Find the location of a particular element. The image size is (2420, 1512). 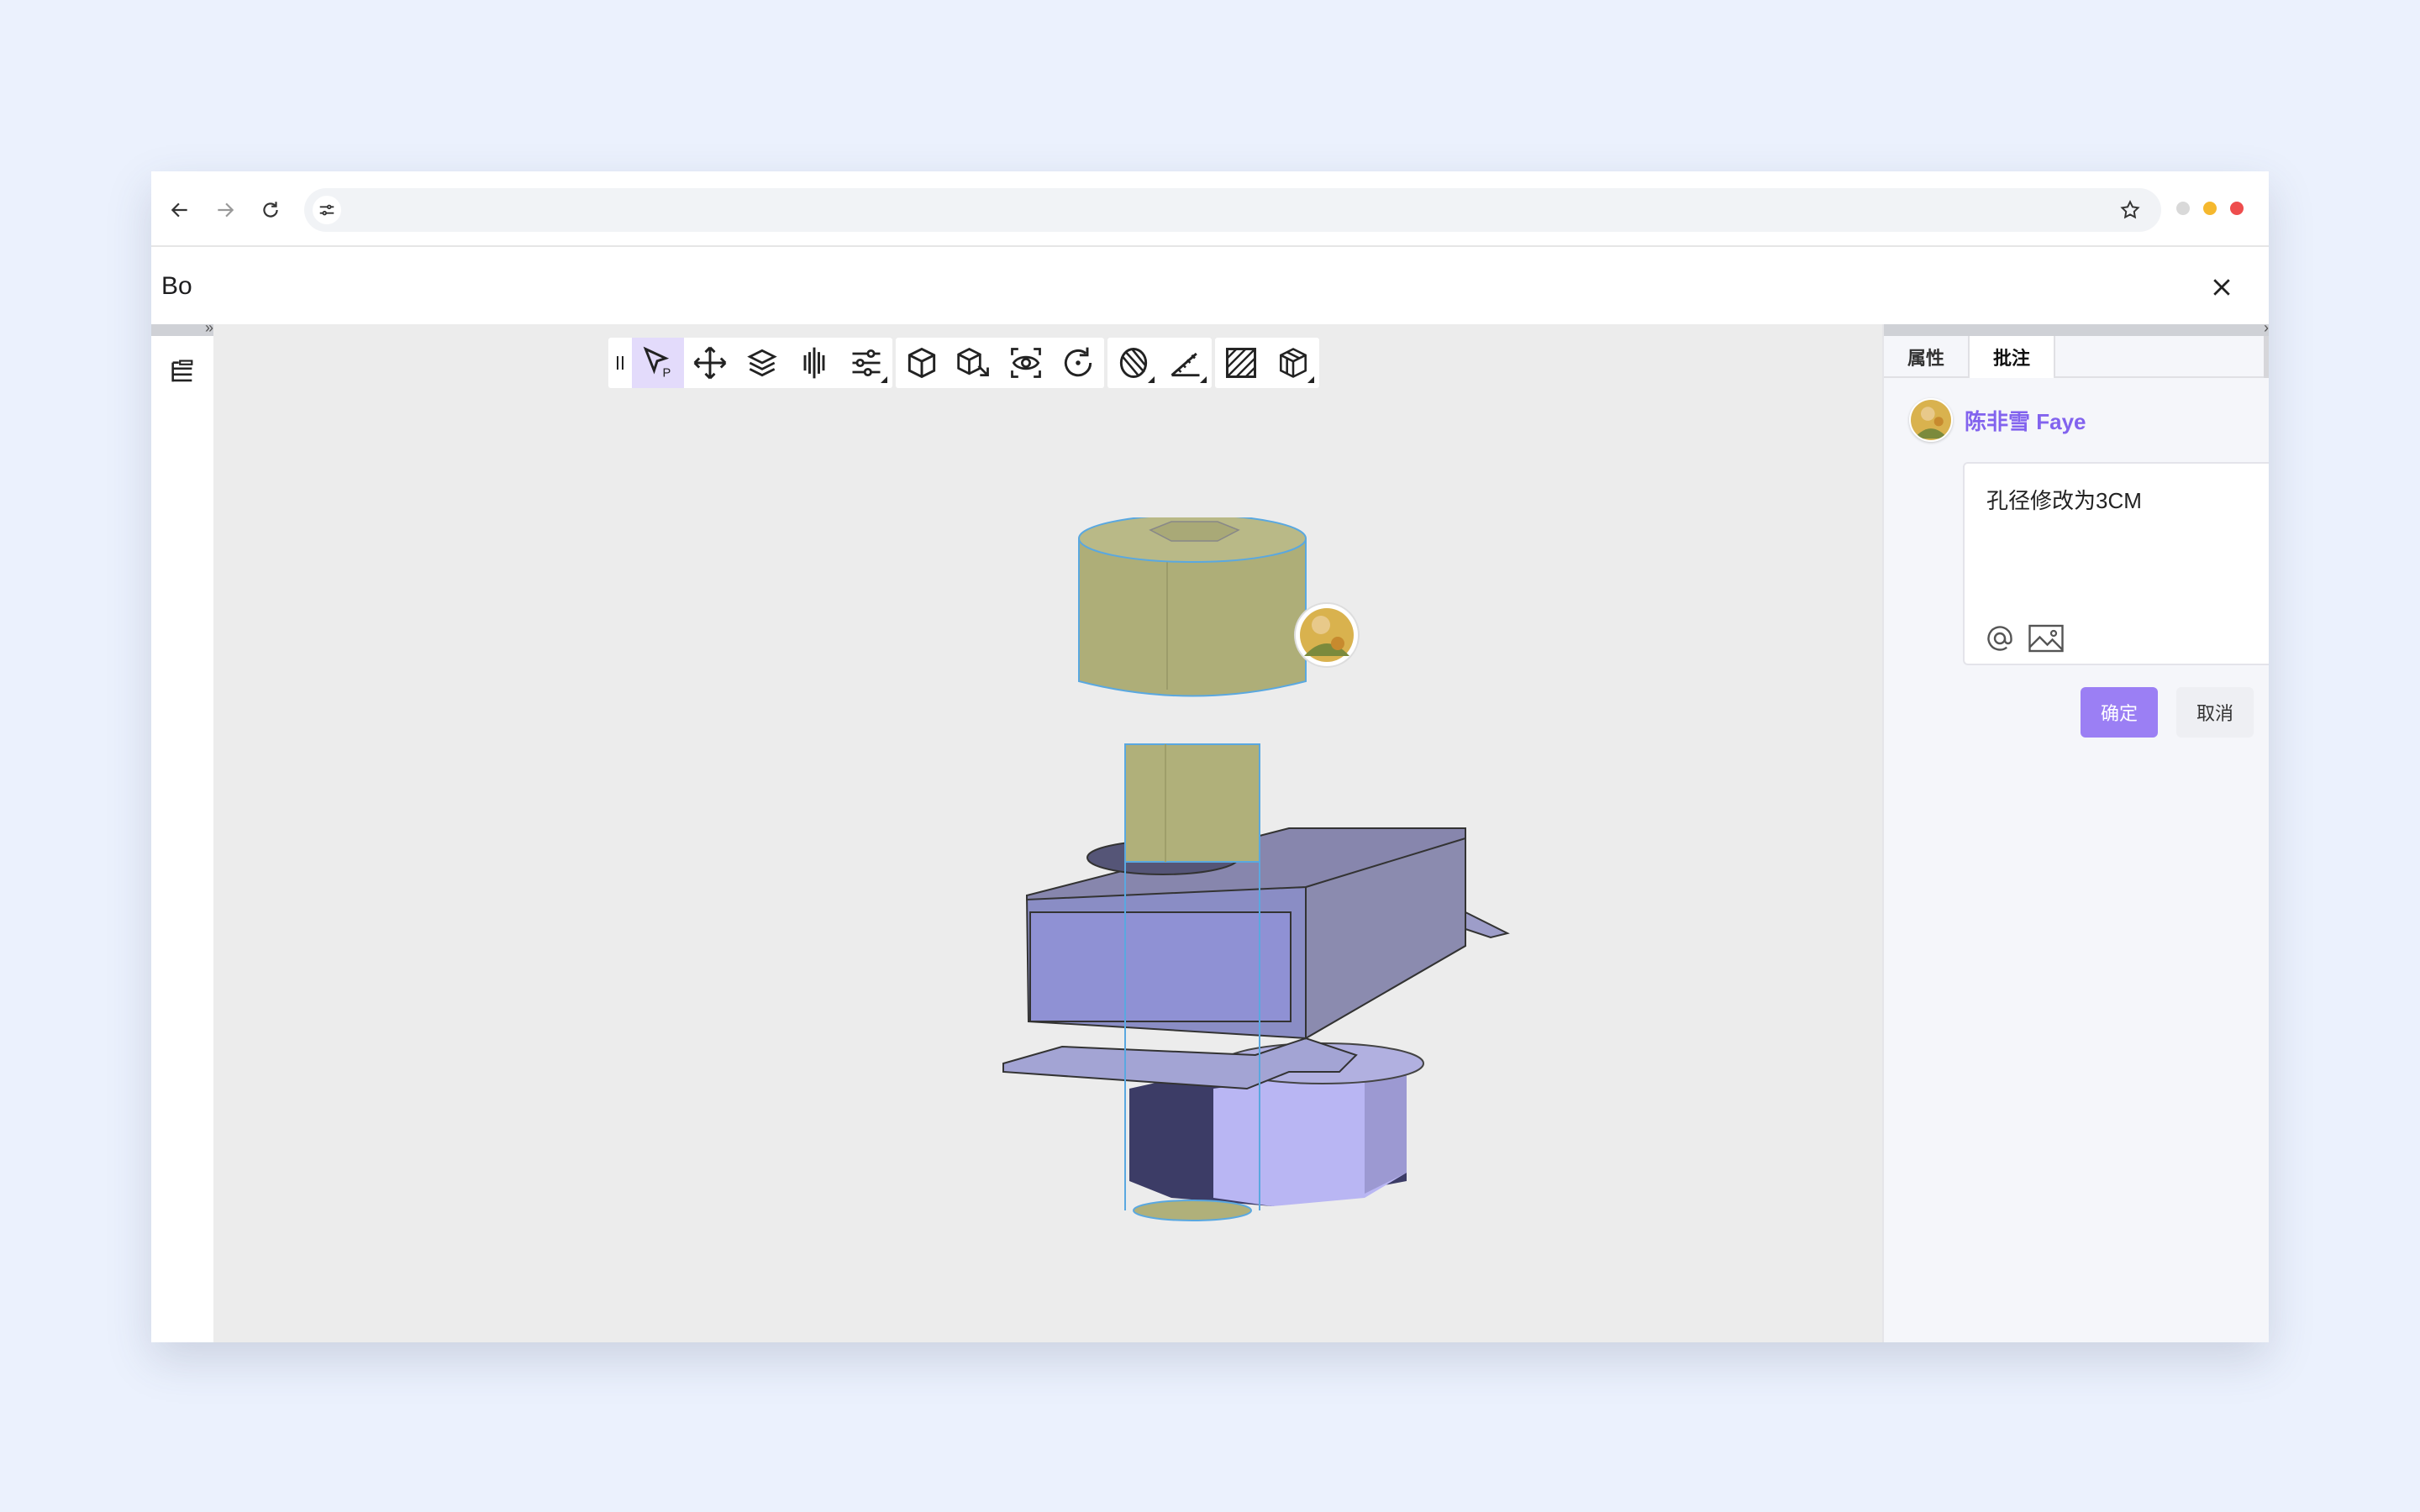

browser-chrome is located at coordinates (1210, 209).